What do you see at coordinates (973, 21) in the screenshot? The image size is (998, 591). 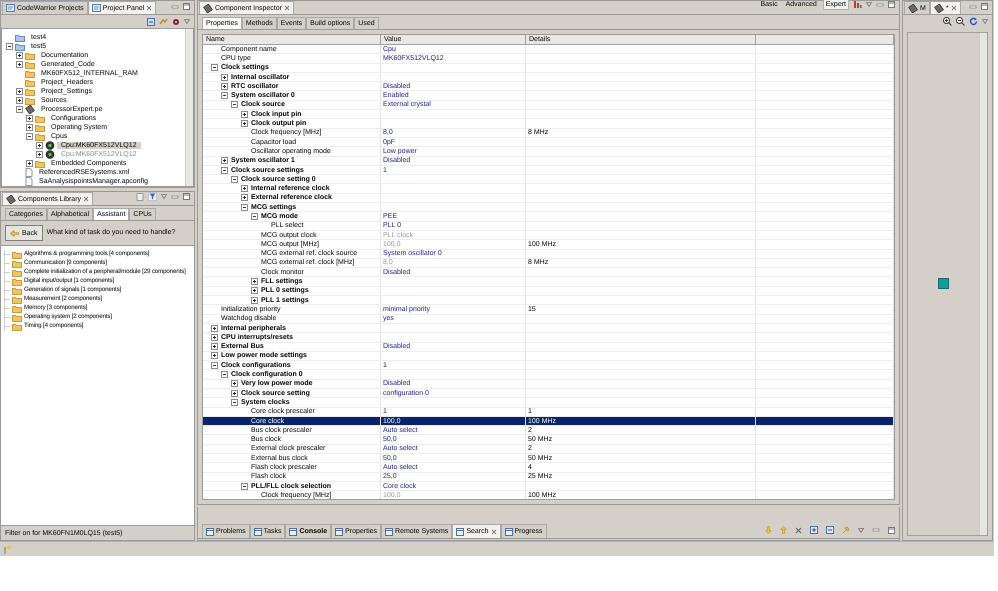 I see `refresh-icon` at bounding box center [973, 21].